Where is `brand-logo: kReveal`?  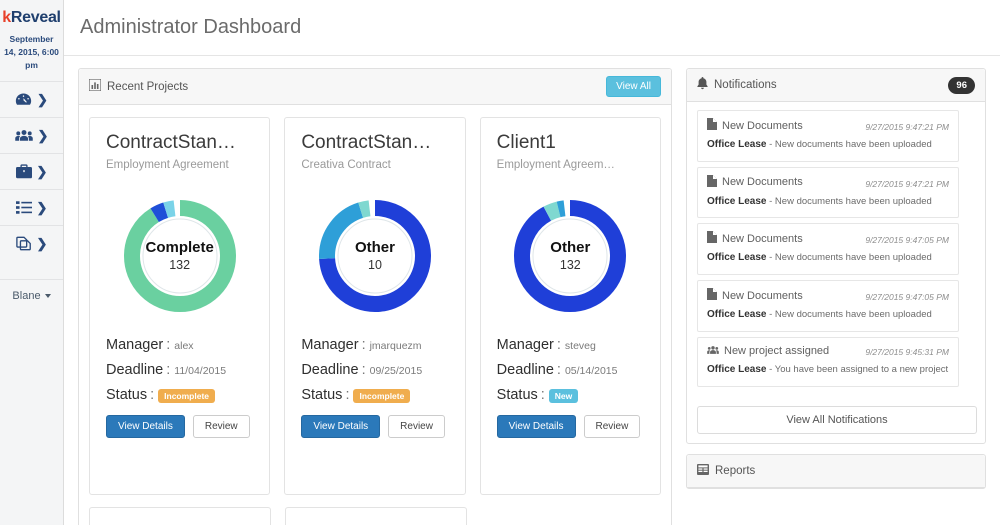 brand-logo: kReveal is located at coordinates (31, 15).